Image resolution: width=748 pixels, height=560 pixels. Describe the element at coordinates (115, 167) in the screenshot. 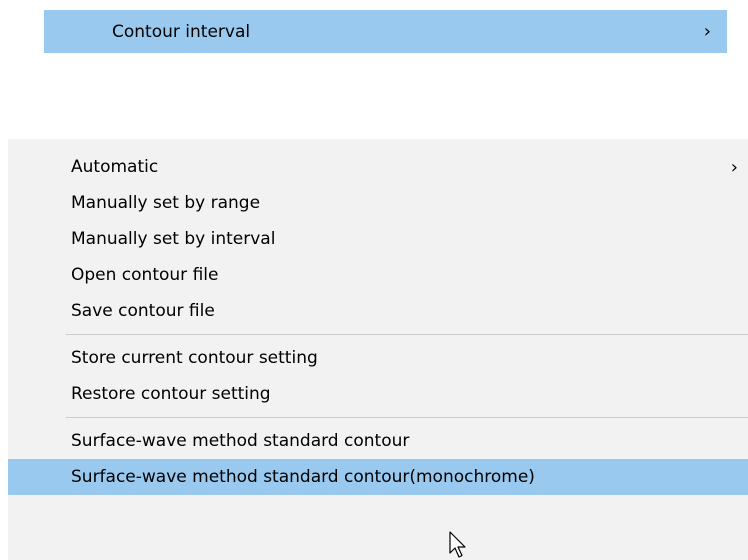

I see `menu-item-label: Automatic` at that location.